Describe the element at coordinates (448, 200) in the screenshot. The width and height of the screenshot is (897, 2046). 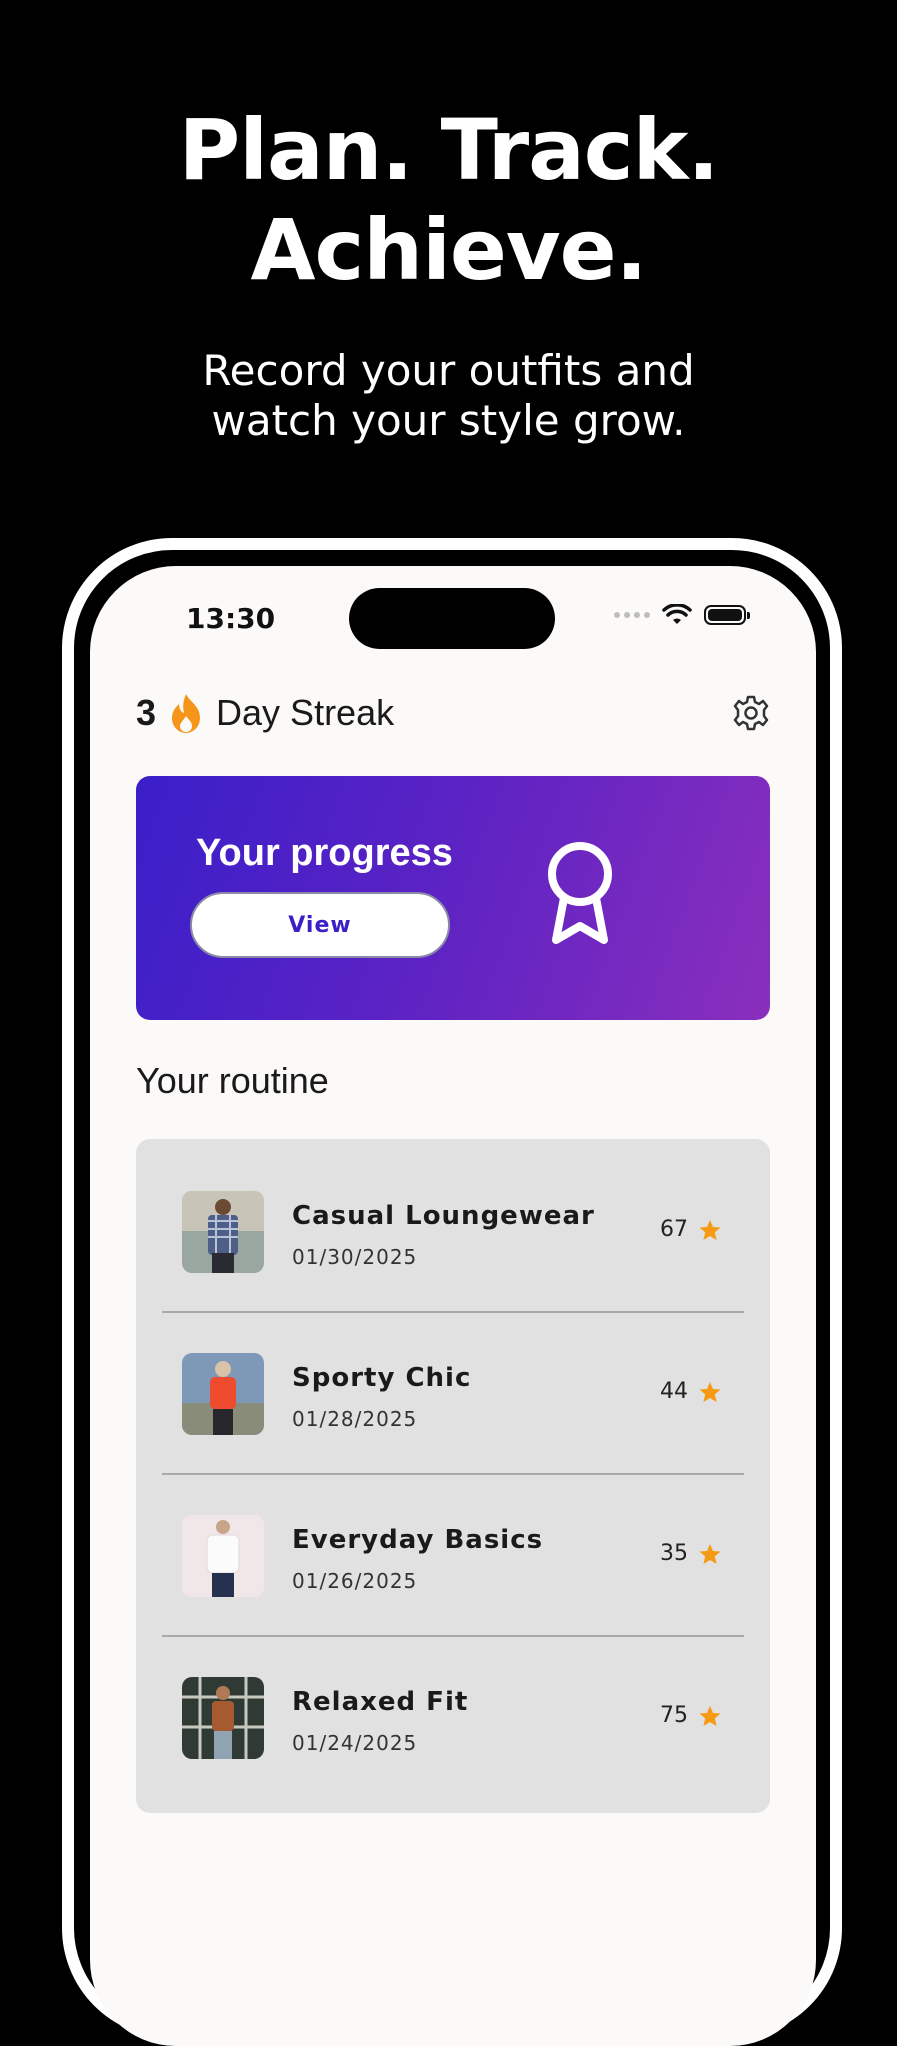
I see `hero-headline: Plan. Track. Achieve.` at that location.